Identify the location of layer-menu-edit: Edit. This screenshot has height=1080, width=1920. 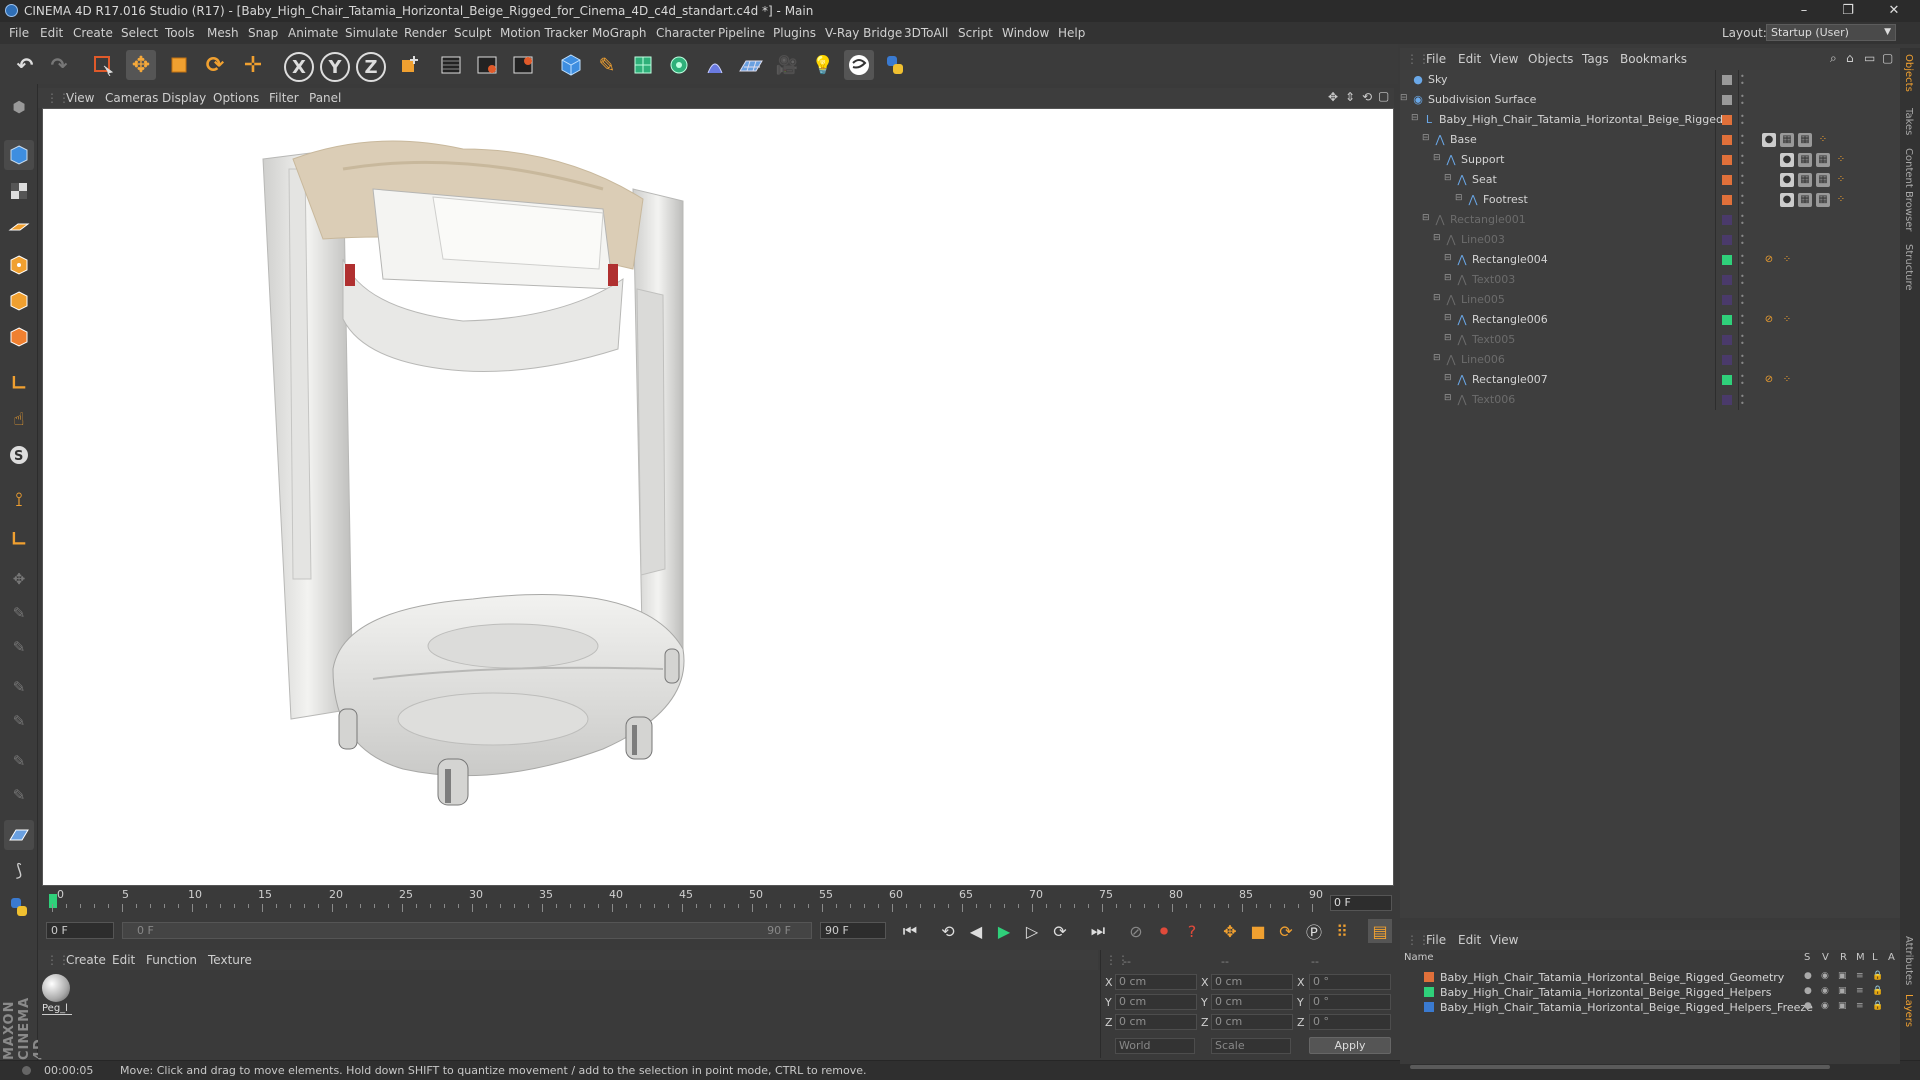
(1469, 940).